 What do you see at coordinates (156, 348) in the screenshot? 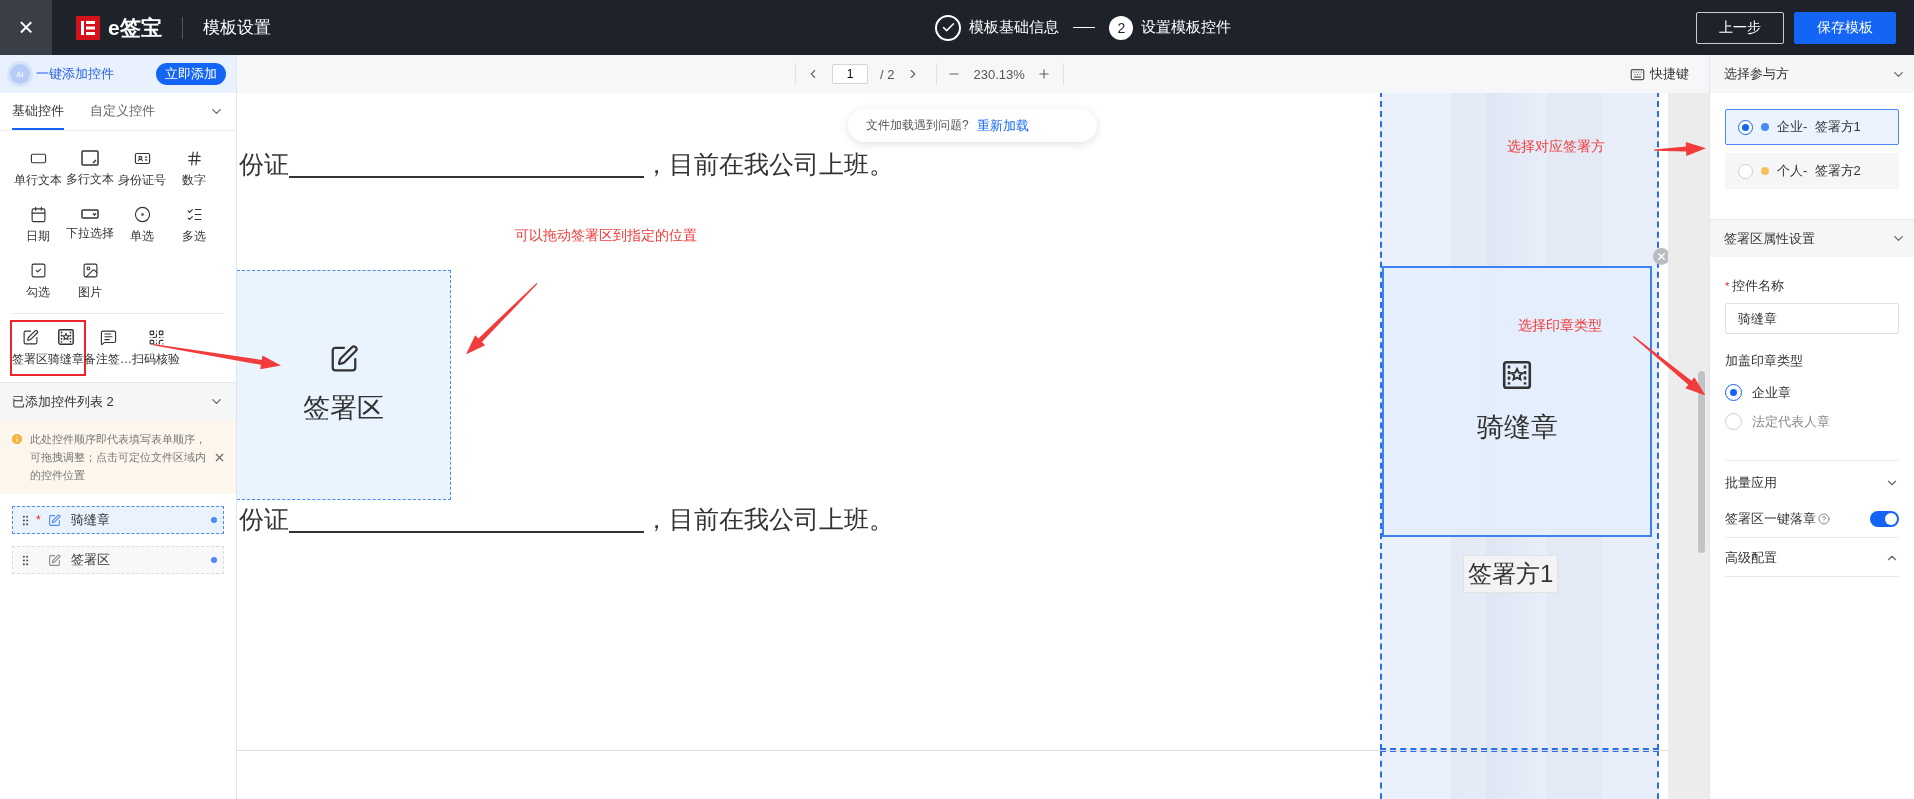
I see `control-item: 扫码核验` at bounding box center [156, 348].